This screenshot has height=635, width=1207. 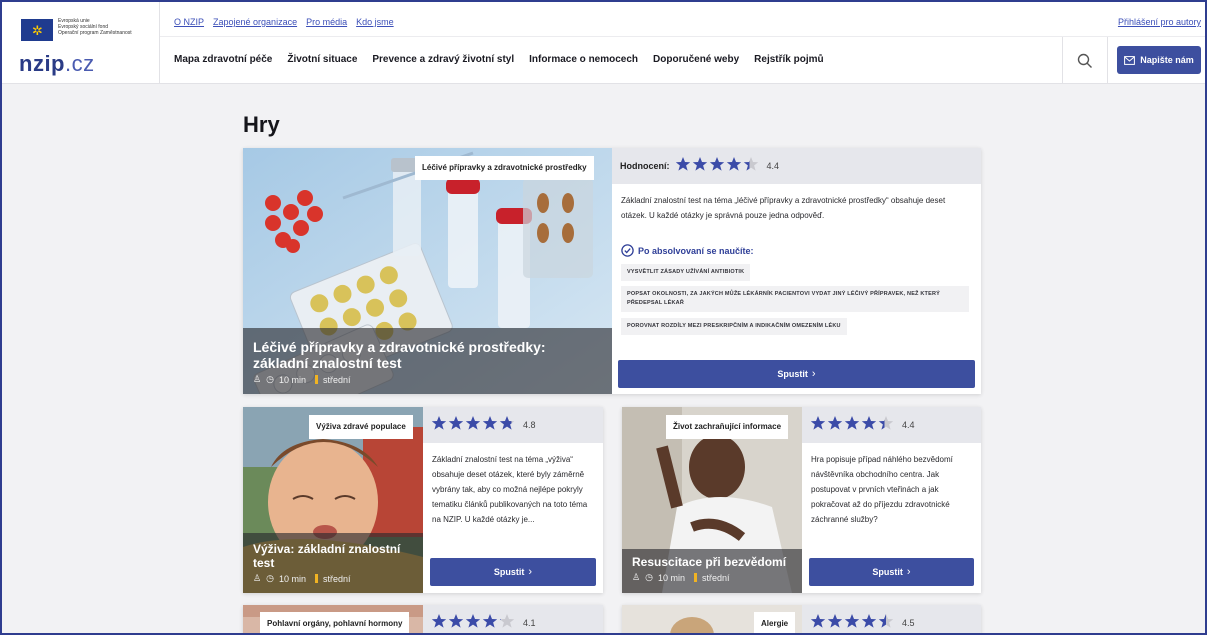 What do you see at coordinates (627, 250) in the screenshot?
I see `check-circle-icon` at bounding box center [627, 250].